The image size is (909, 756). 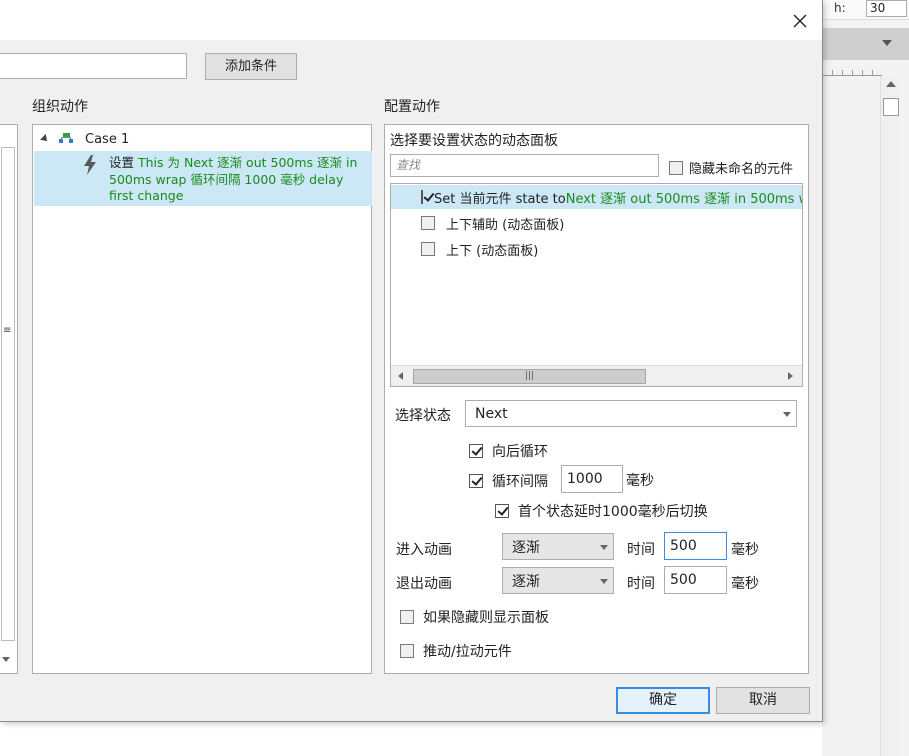 What do you see at coordinates (592, 479) in the screenshot?
I see `interval-input: 1000` at bounding box center [592, 479].